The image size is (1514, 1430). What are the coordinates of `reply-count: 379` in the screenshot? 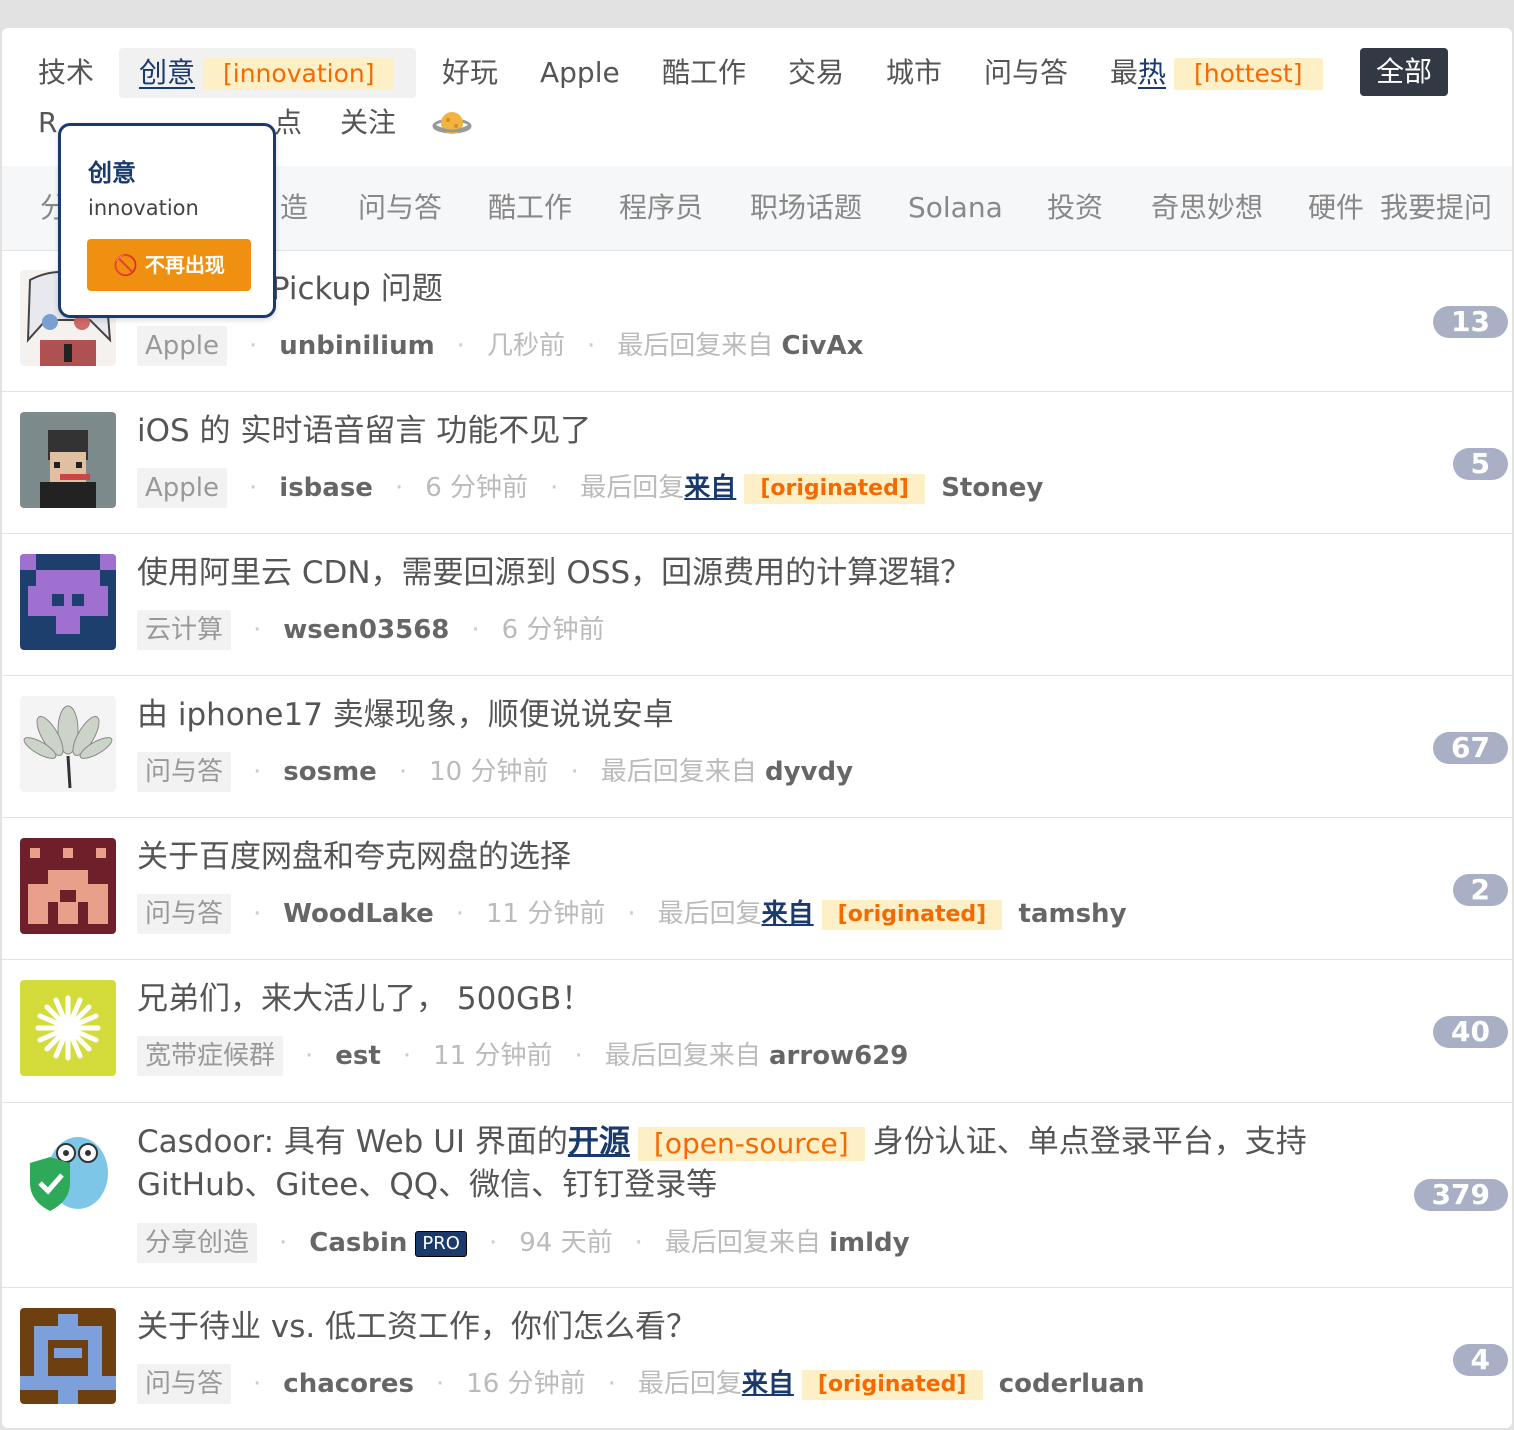 It's located at (1460, 1195).